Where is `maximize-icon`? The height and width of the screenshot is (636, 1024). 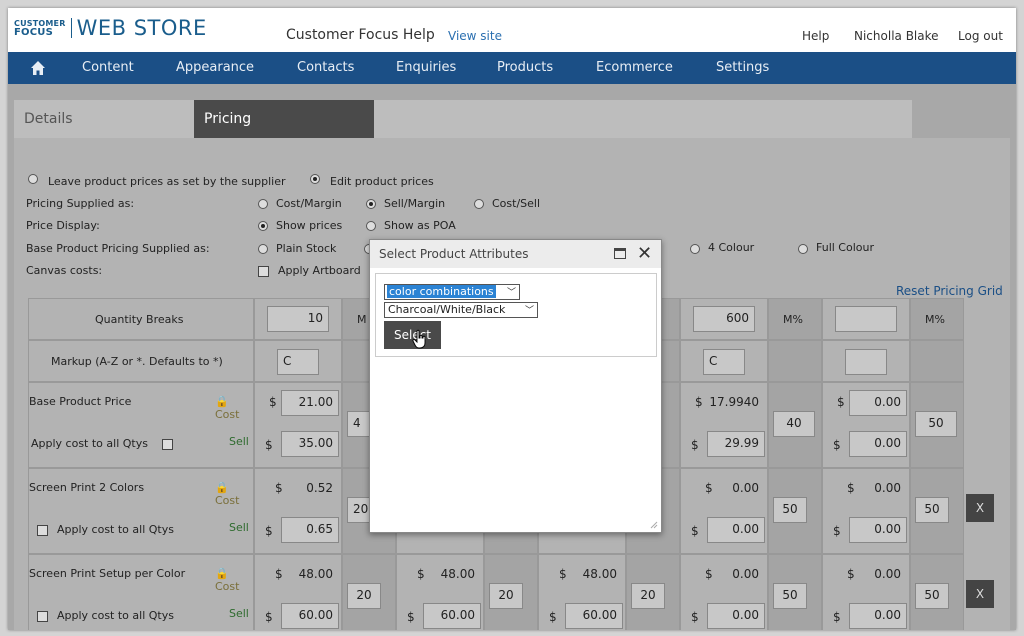 maximize-icon is located at coordinates (620, 253).